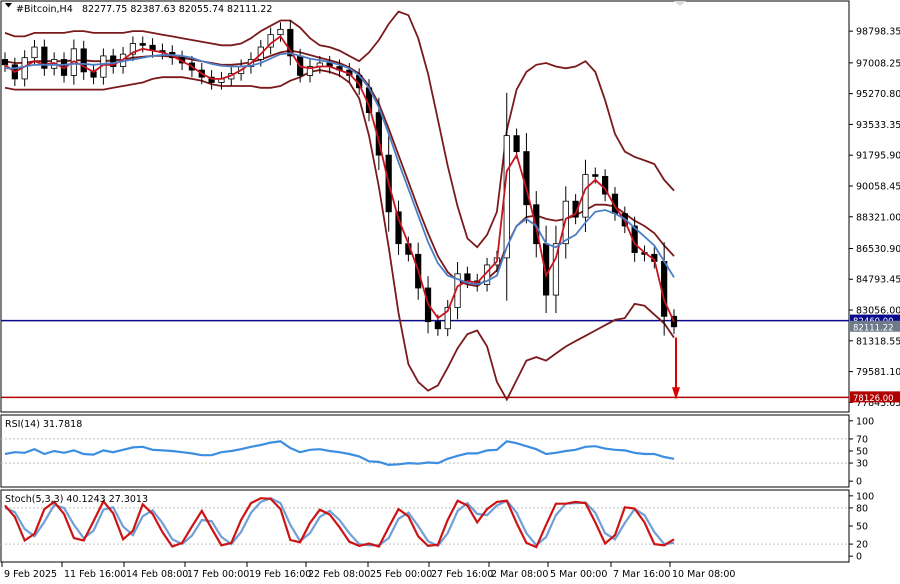 Image resolution: width=900 pixels, height=584 pixels. Describe the element at coordinates (878, 125) in the screenshot. I see `price-tick-label: 93533.35` at that location.